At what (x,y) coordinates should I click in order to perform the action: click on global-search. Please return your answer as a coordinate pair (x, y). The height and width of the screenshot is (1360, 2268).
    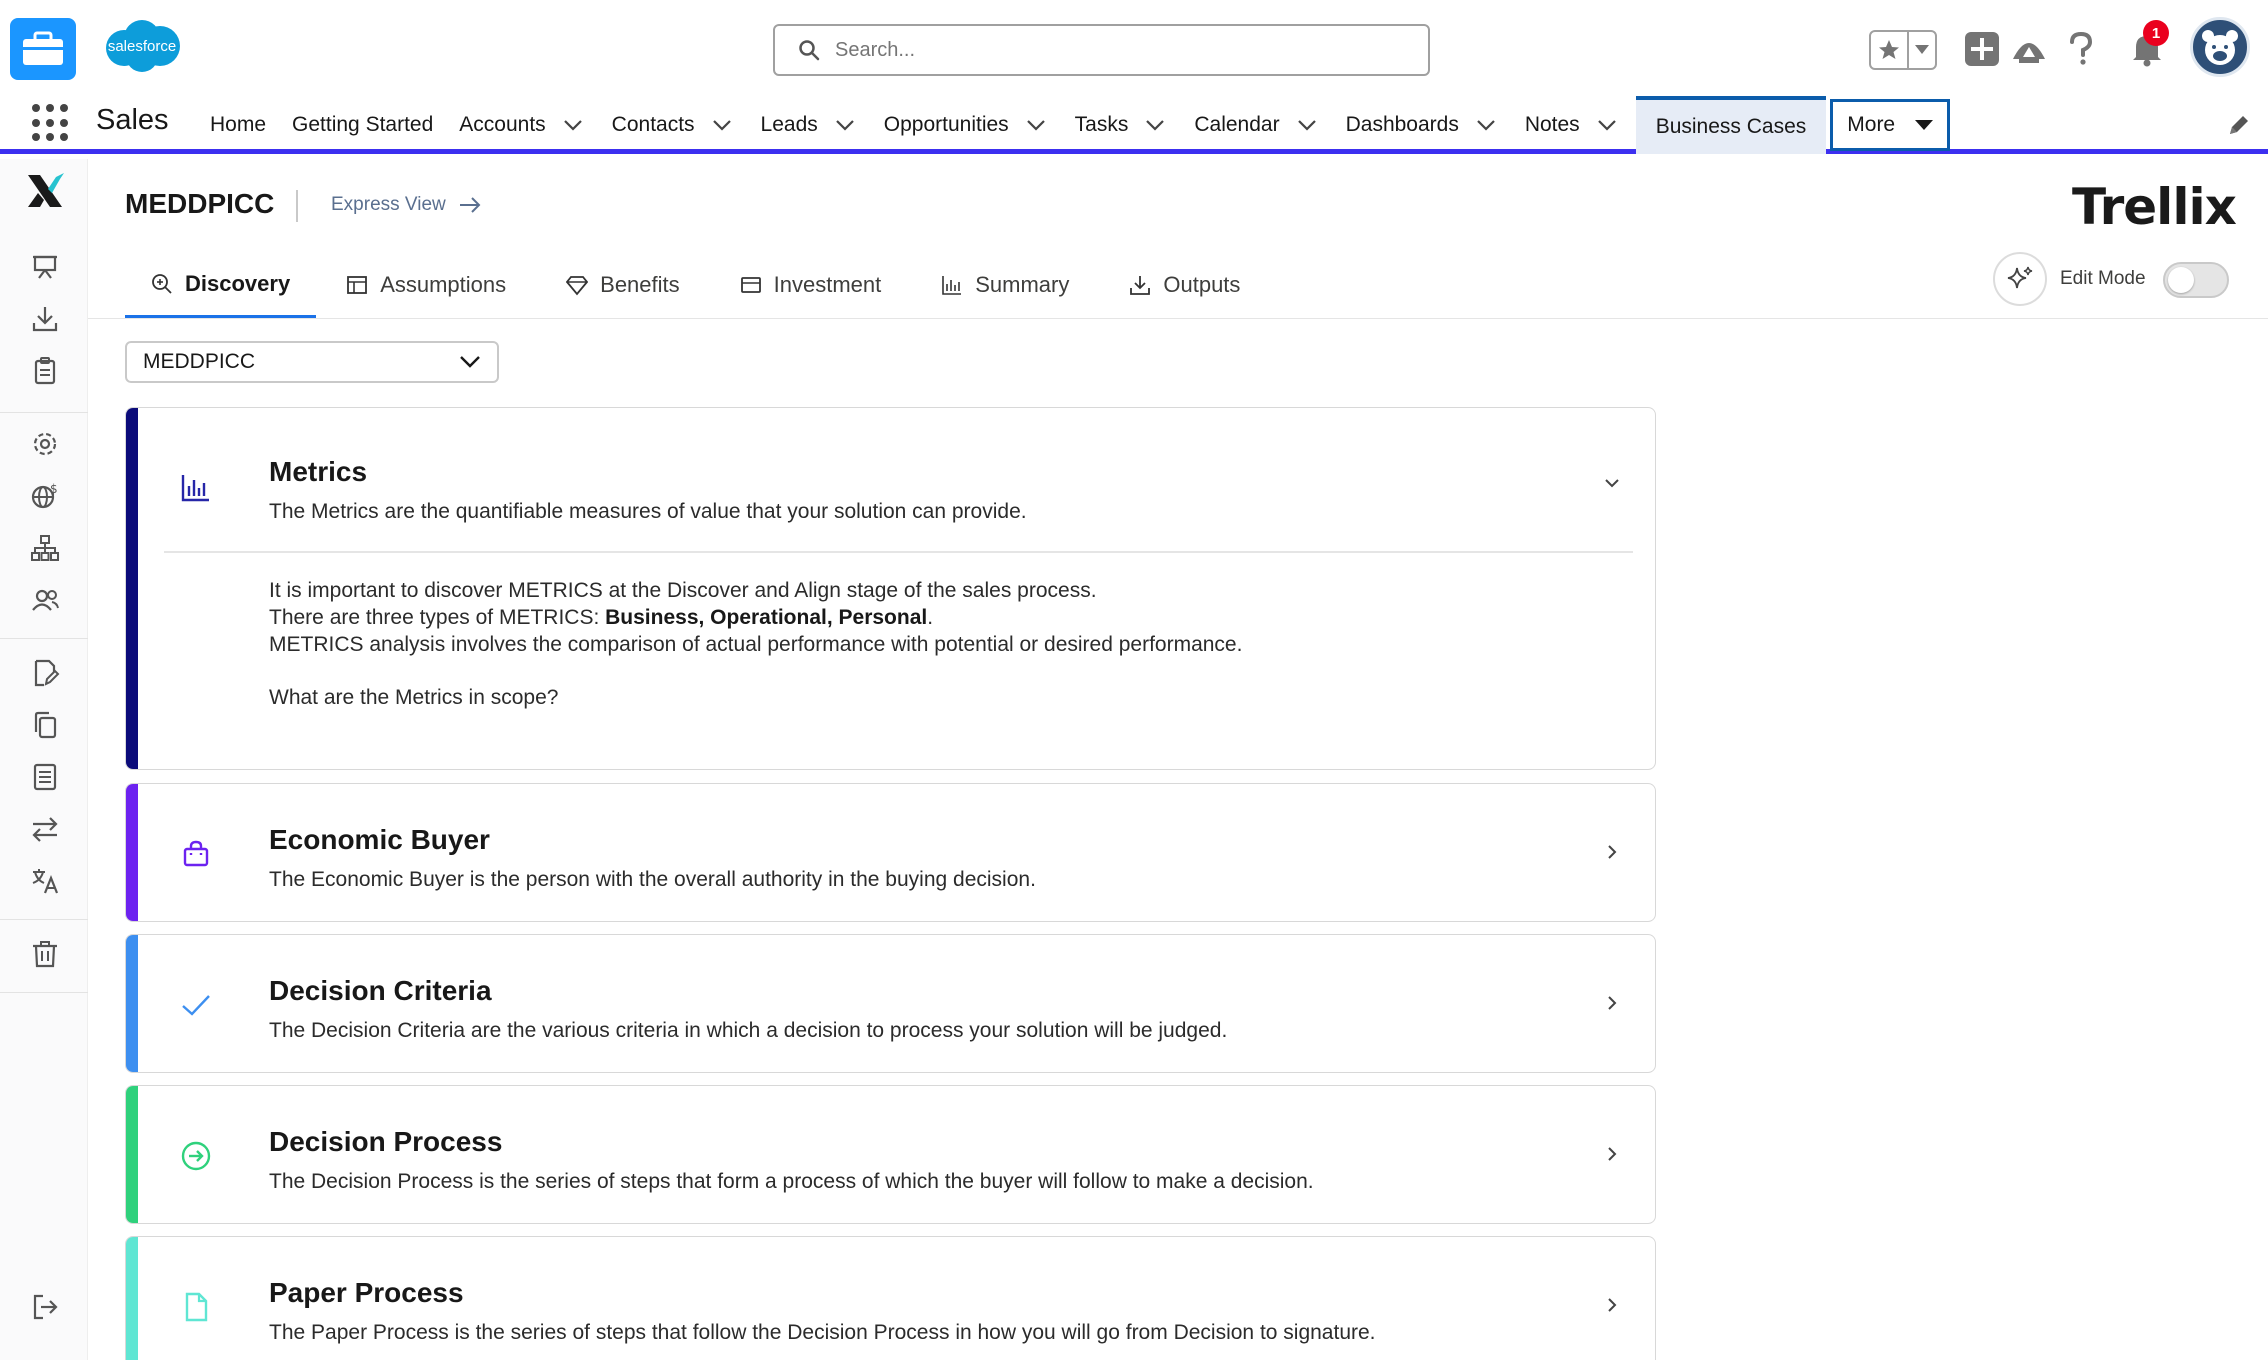
    Looking at the image, I should click on (1101, 50).